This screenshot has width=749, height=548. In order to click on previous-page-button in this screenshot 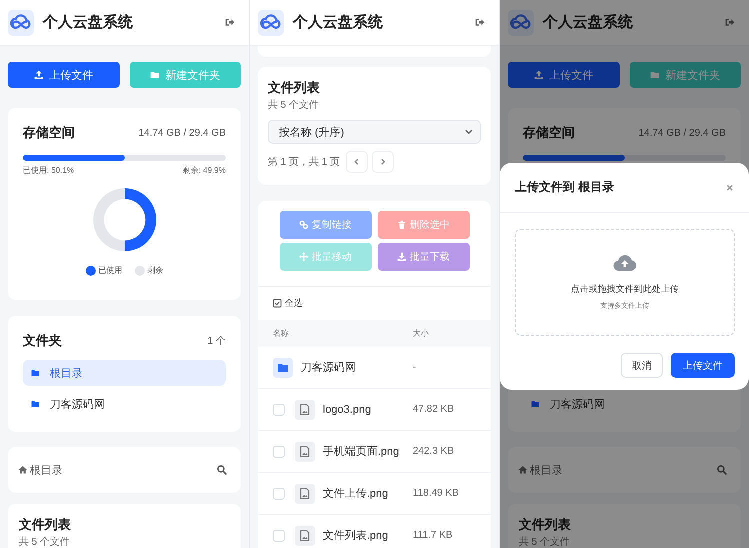, I will do `click(357, 162)`.